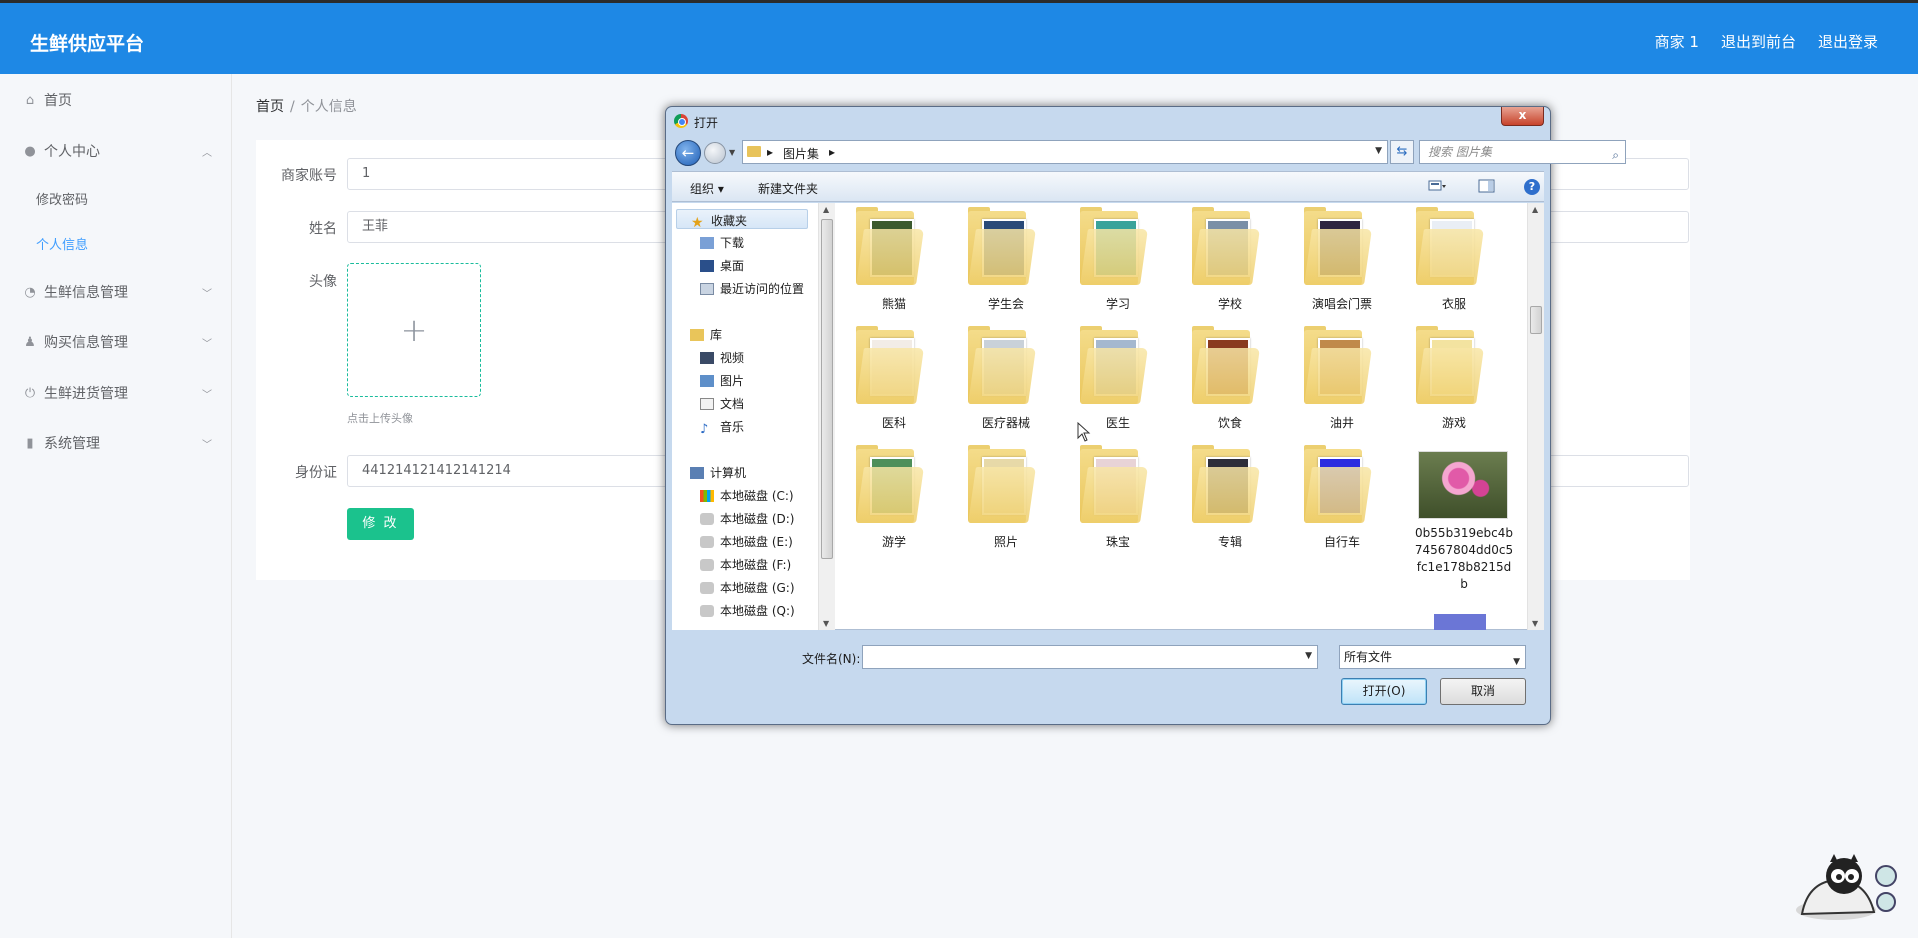 This screenshot has width=1918, height=938. I want to click on preview-pane-icon, so click(1487, 186).